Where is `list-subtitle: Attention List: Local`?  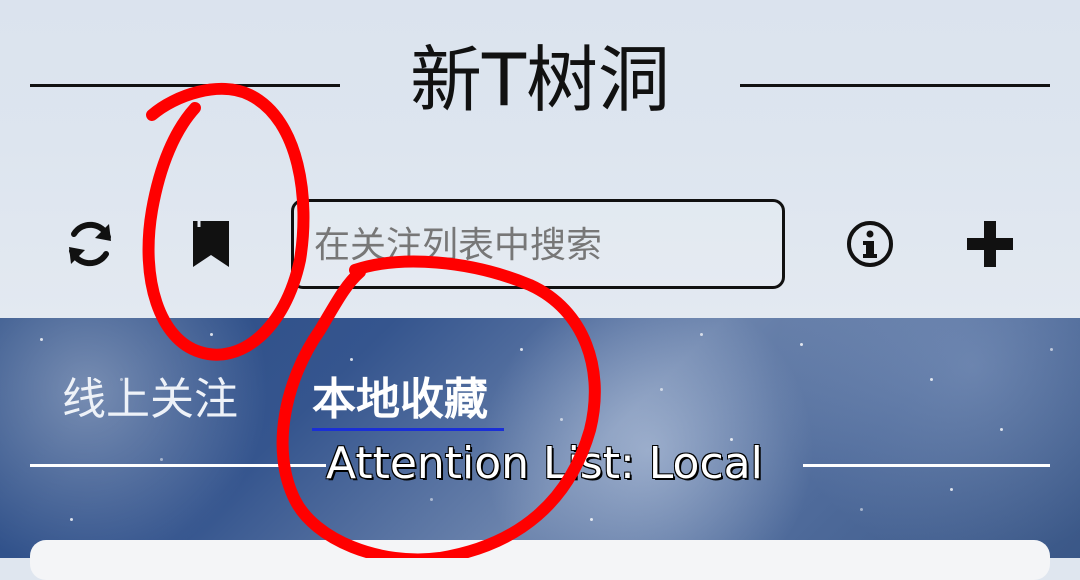
list-subtitle: Attention List: Local is located at coordinates (544, 463).